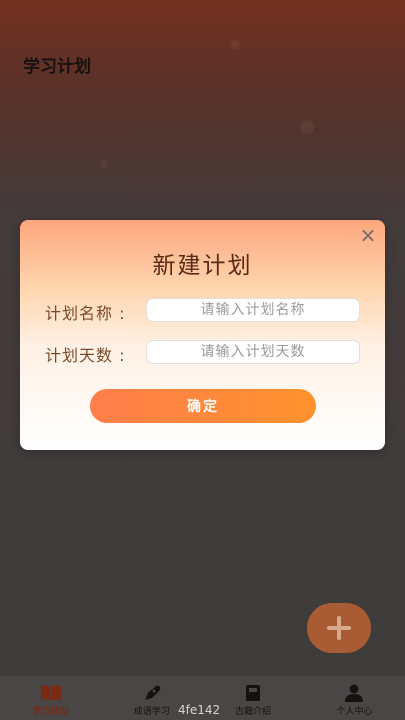 Image resolution: width=405 pixels, height=720 pixels. What do you see at coordinates (253, 712) in the screenshot?
I see `tab-label: 古籍介绍` at bounding box center [253, 712].